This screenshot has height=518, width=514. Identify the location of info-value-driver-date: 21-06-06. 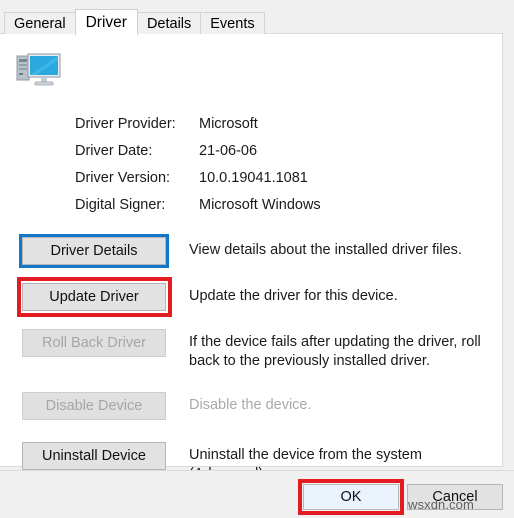
(228, 150).